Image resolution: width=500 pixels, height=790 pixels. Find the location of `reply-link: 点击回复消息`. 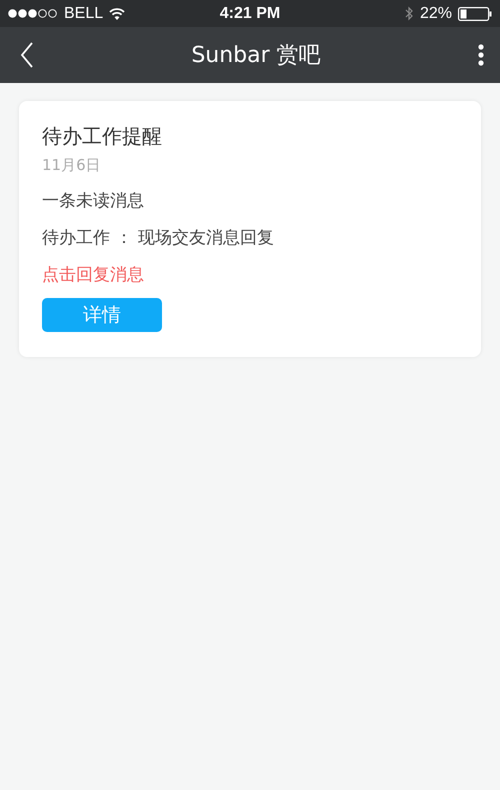

reply-link: 点击回复消息 is located at coordinates (93, 274).